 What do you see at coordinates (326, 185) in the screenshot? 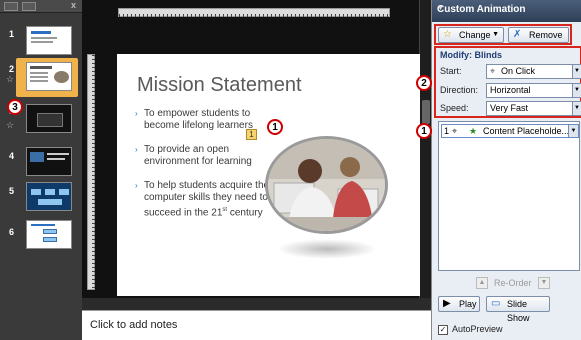
I see `slide-photo` at bounding box center [326, 185].